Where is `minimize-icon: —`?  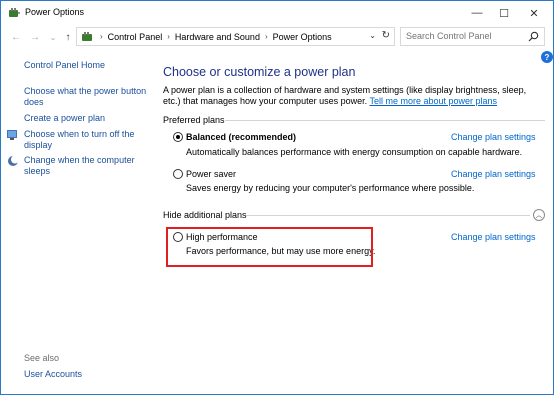 minimize-icon: — is located at coordinates (477, 13).